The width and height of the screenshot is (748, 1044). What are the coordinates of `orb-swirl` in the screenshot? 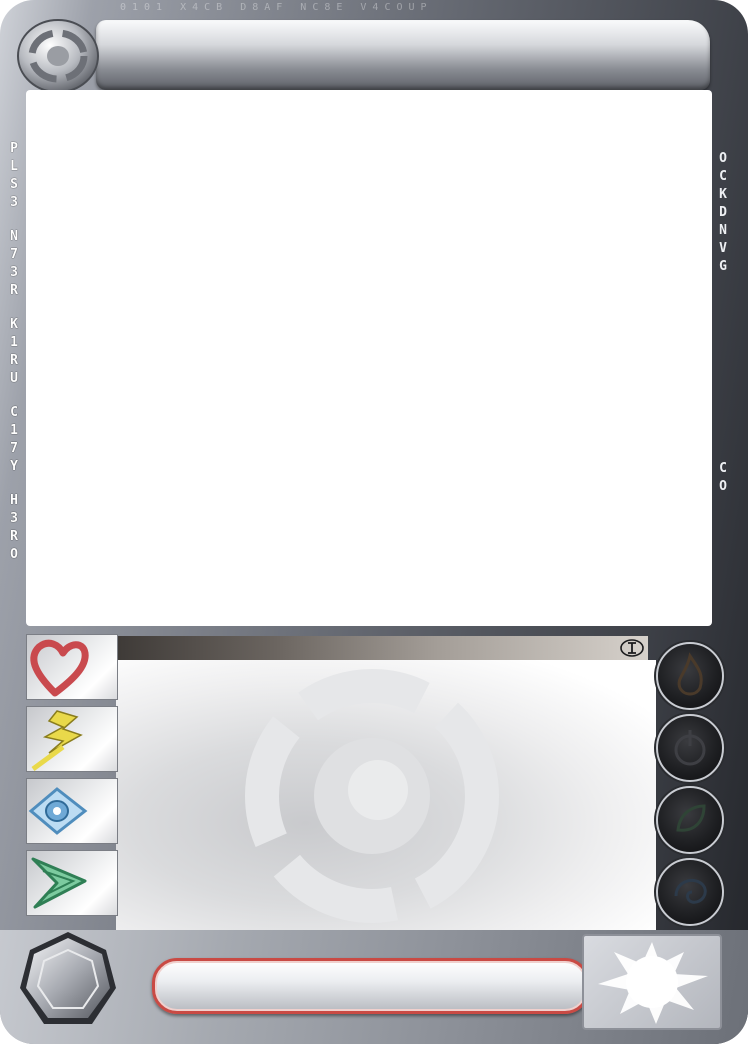 It's located at (690, 892).